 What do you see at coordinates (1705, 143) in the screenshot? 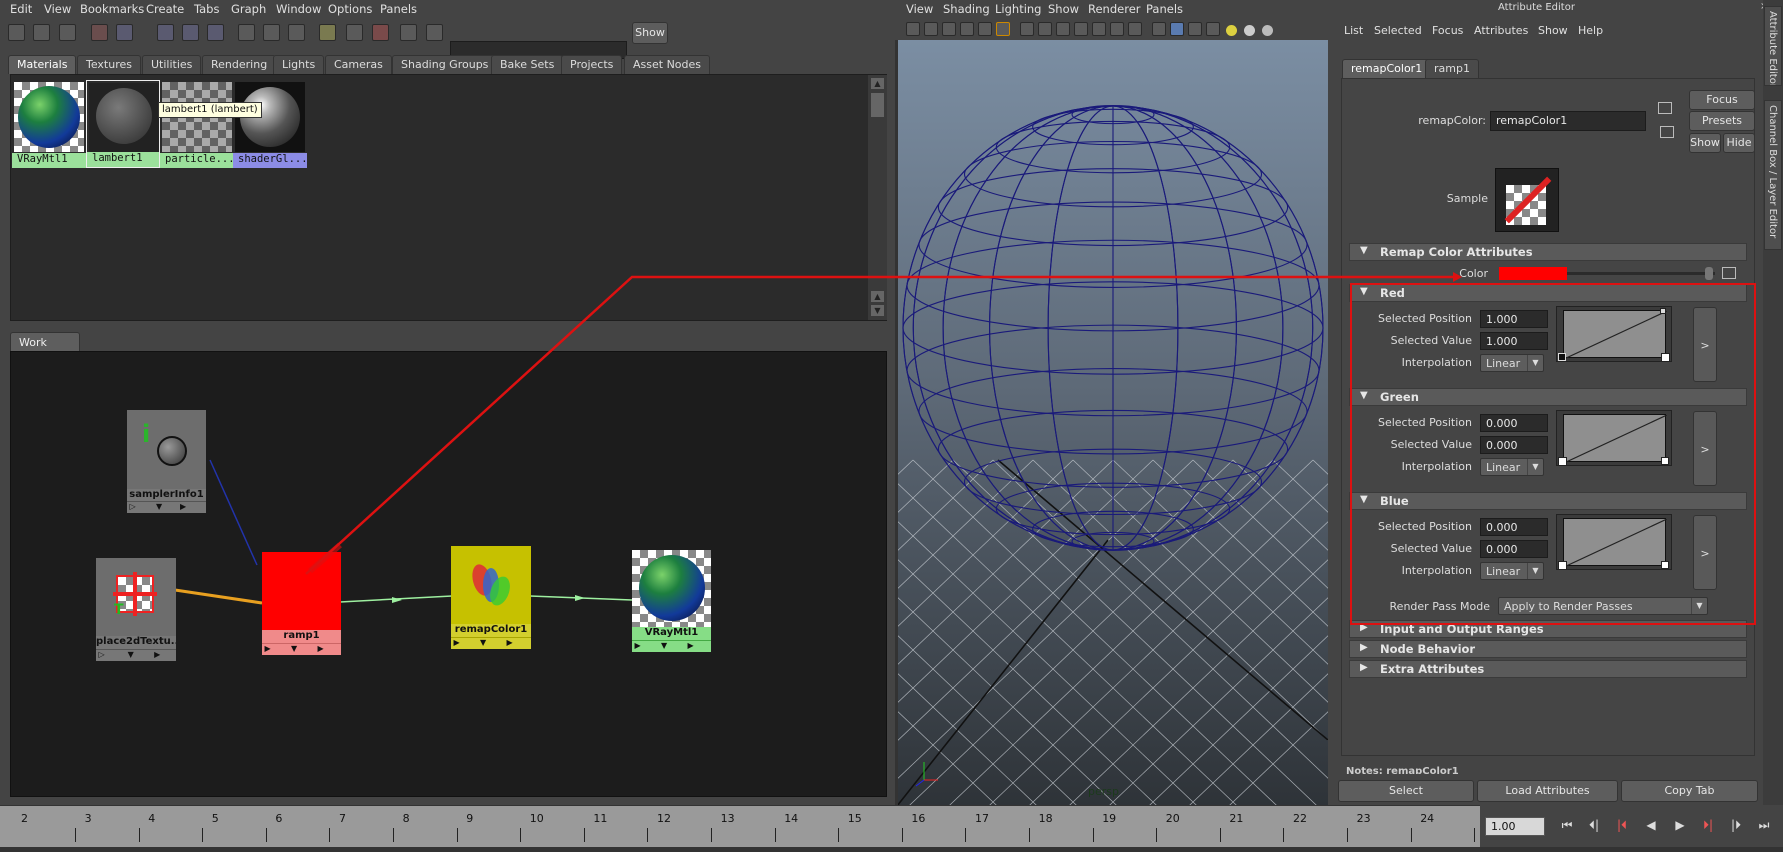
I see `show-attr-button: Show` at bounding box center [1705, 143].